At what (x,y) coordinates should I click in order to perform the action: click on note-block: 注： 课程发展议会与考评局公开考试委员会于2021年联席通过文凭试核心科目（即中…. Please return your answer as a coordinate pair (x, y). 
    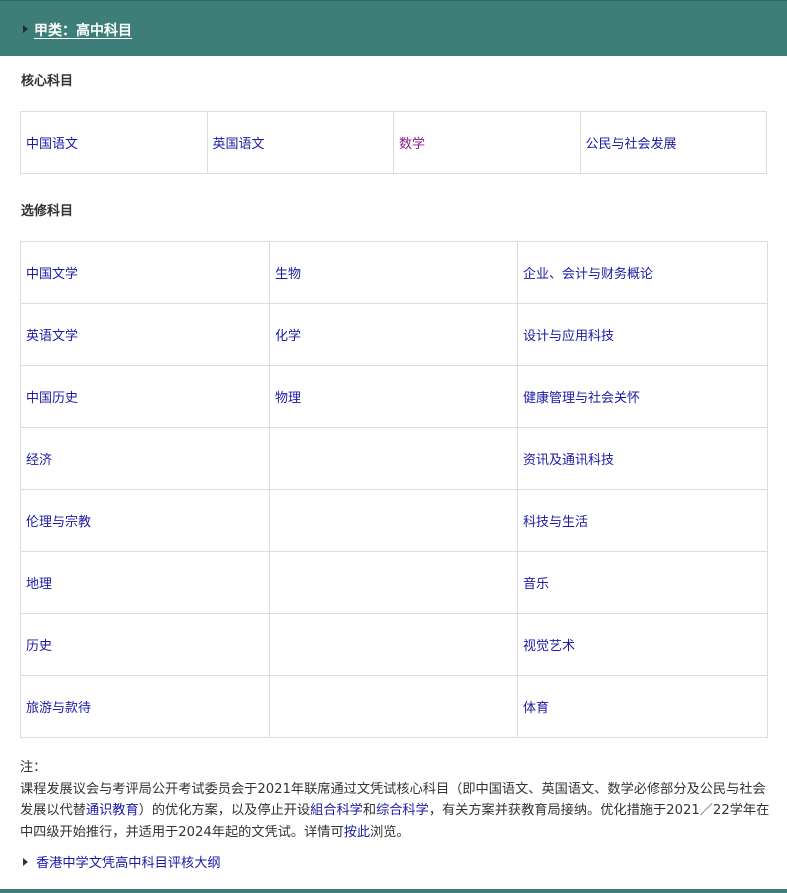
    Looking at the image, I should click on (395, 800).